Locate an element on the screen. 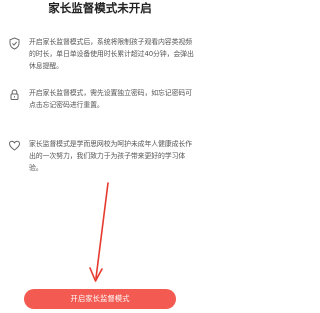  feature-text: 开启家长监督模式，需先设置独立密码，如忘记密码可点击忘记密码进行重置。 is located at coordinates (110, 99).